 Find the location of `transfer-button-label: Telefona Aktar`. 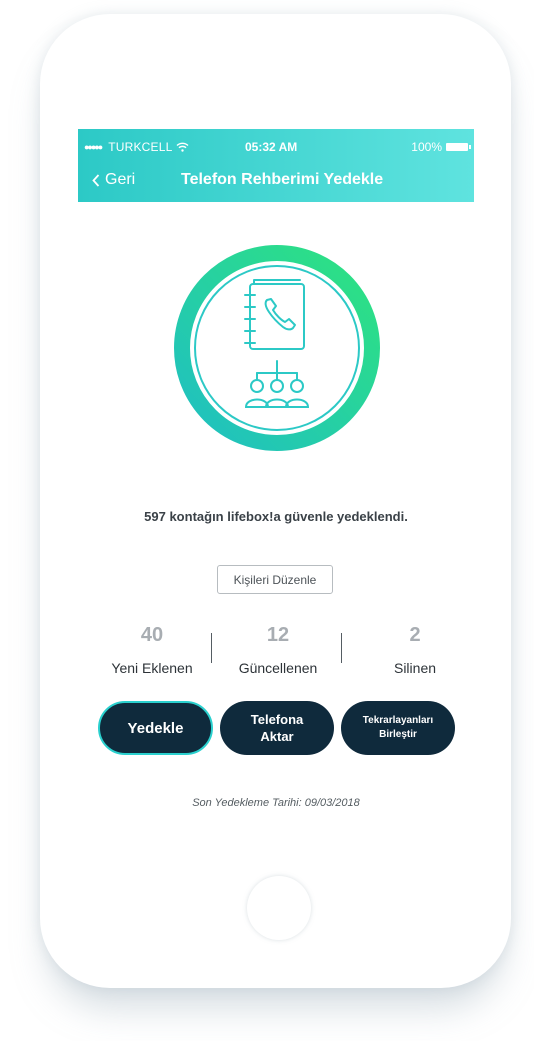

transfer-button-label: Telefona Aktar is located at coordinates (277, 728).